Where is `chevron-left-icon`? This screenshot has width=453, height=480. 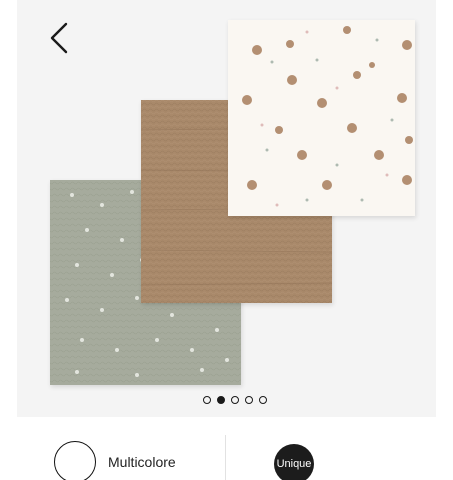
chevron-left-icon is located at coordinates (59, 38).